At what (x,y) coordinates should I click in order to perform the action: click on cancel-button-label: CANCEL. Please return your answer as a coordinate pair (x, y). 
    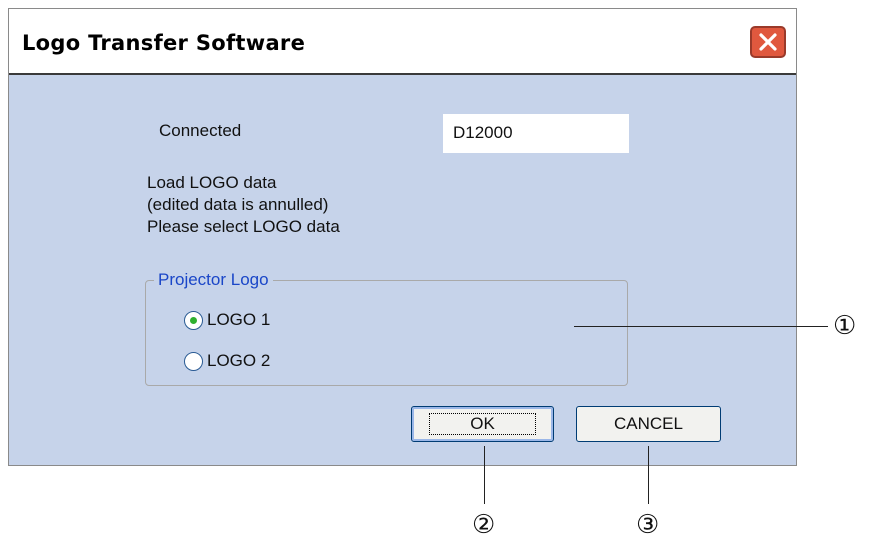
    Looking at the image, I should click on (648, 423).